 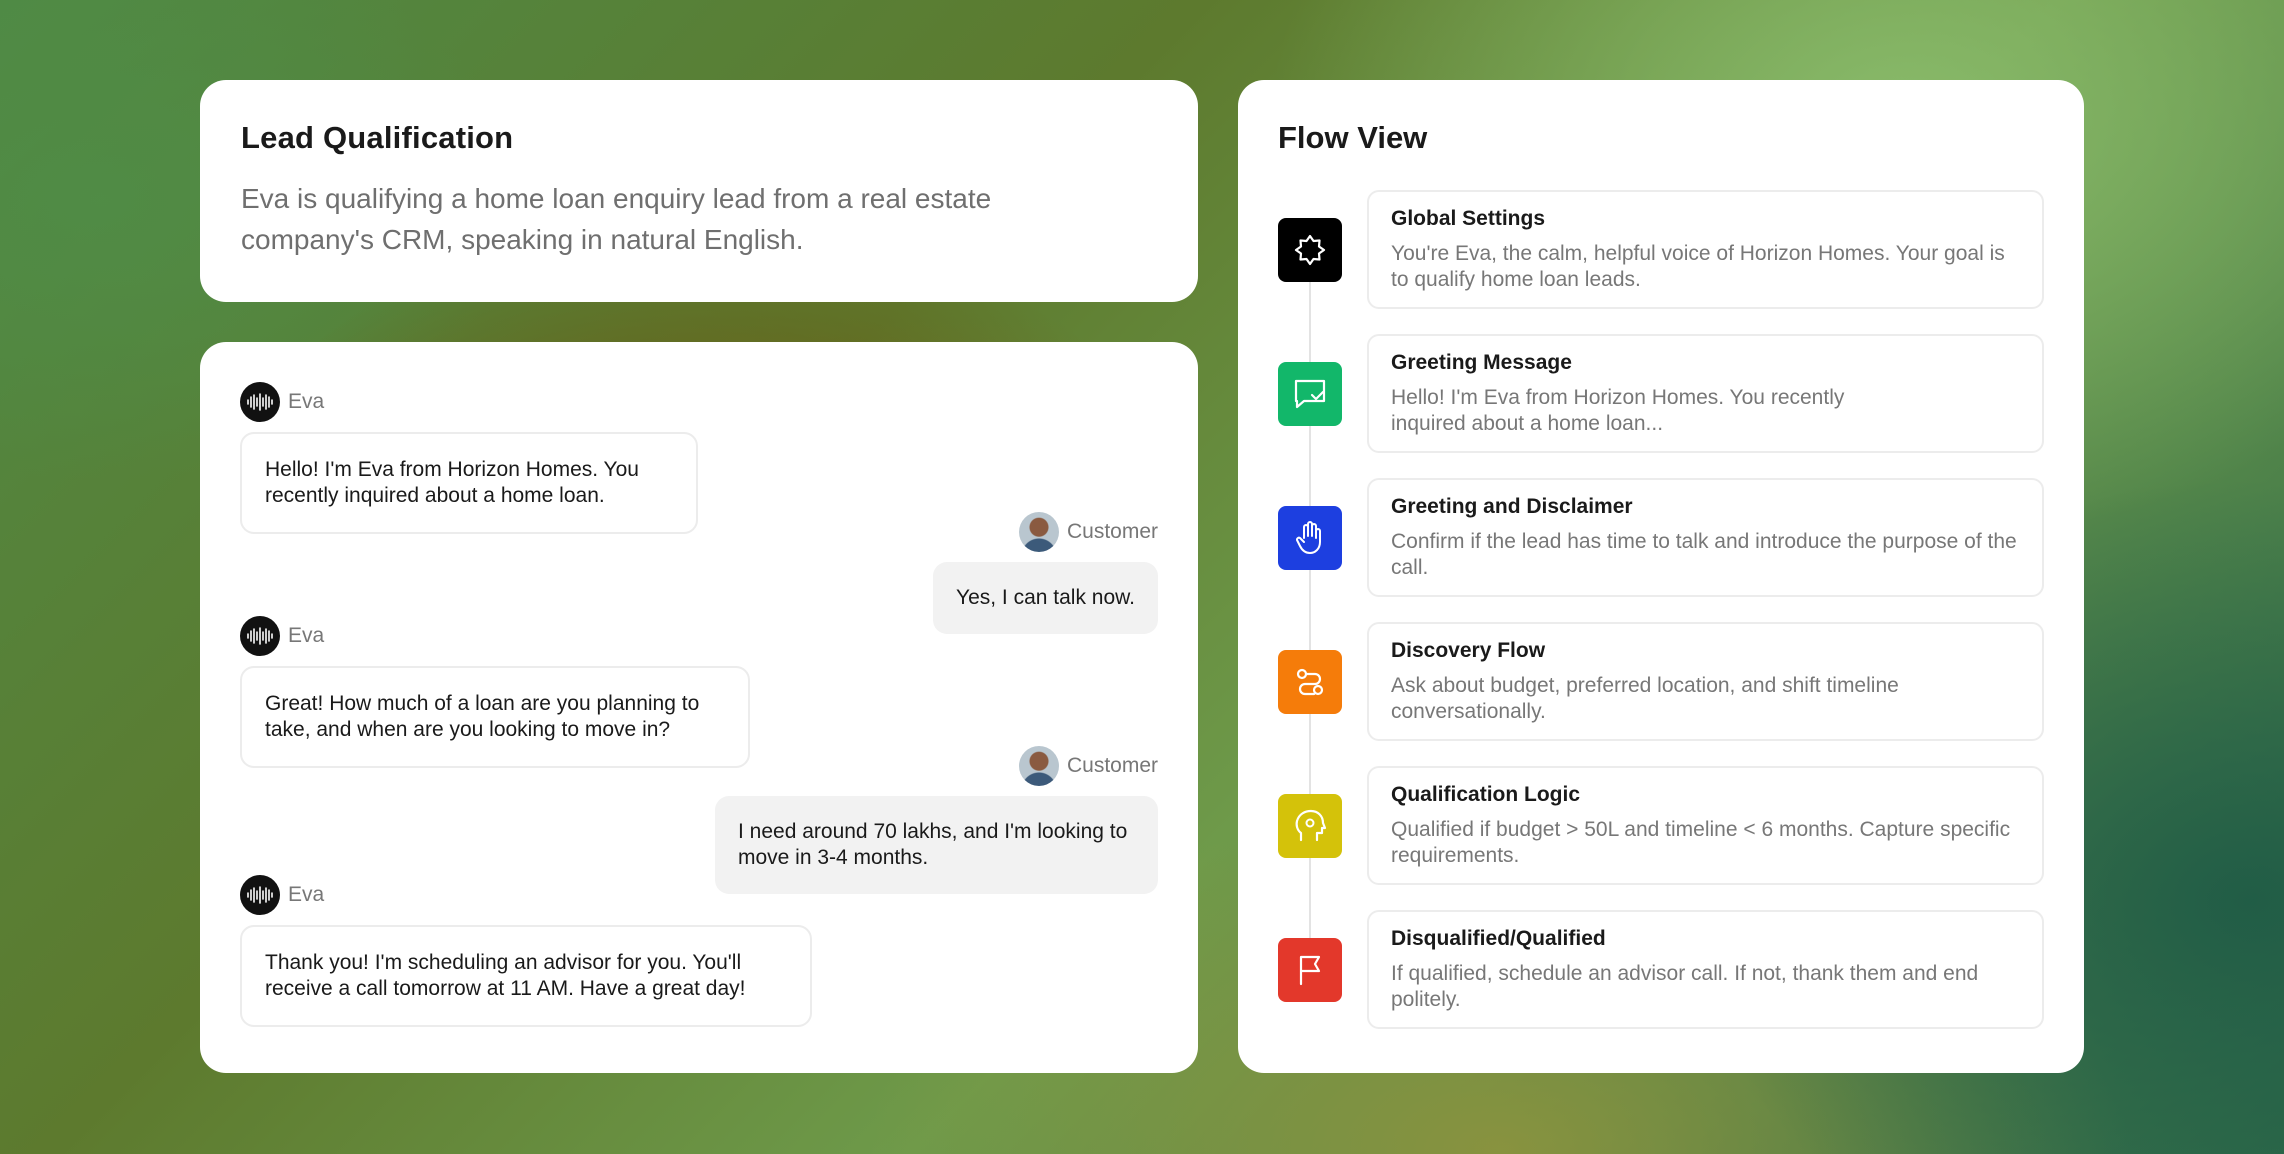 I want to click on step-title: Greeting Message, so click(x=1481, y=362).